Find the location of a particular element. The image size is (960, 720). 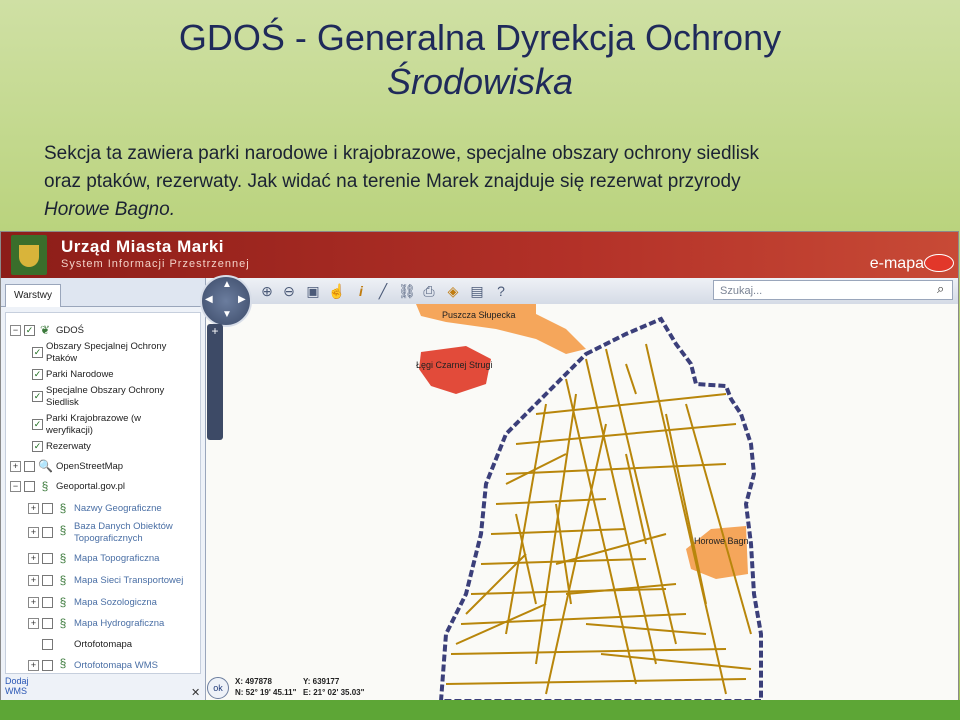

reserve-legi-czarnej-strugi is located at coordinates (455, 370).